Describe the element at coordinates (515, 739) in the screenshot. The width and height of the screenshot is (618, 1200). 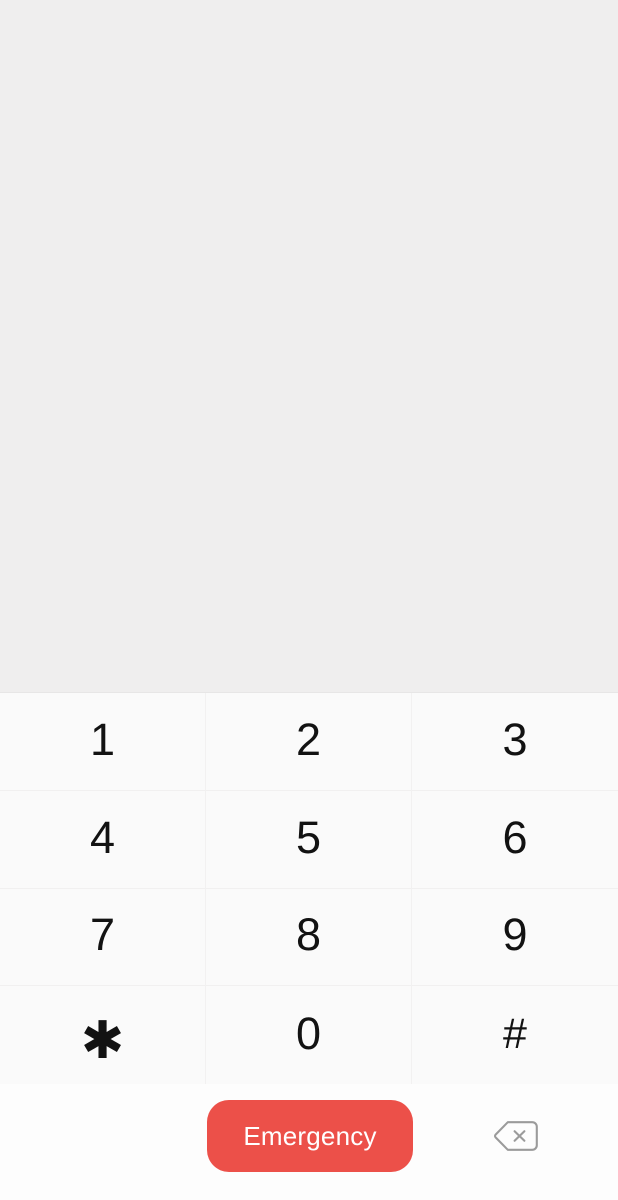
I see `key-3-label: 3` at that location.